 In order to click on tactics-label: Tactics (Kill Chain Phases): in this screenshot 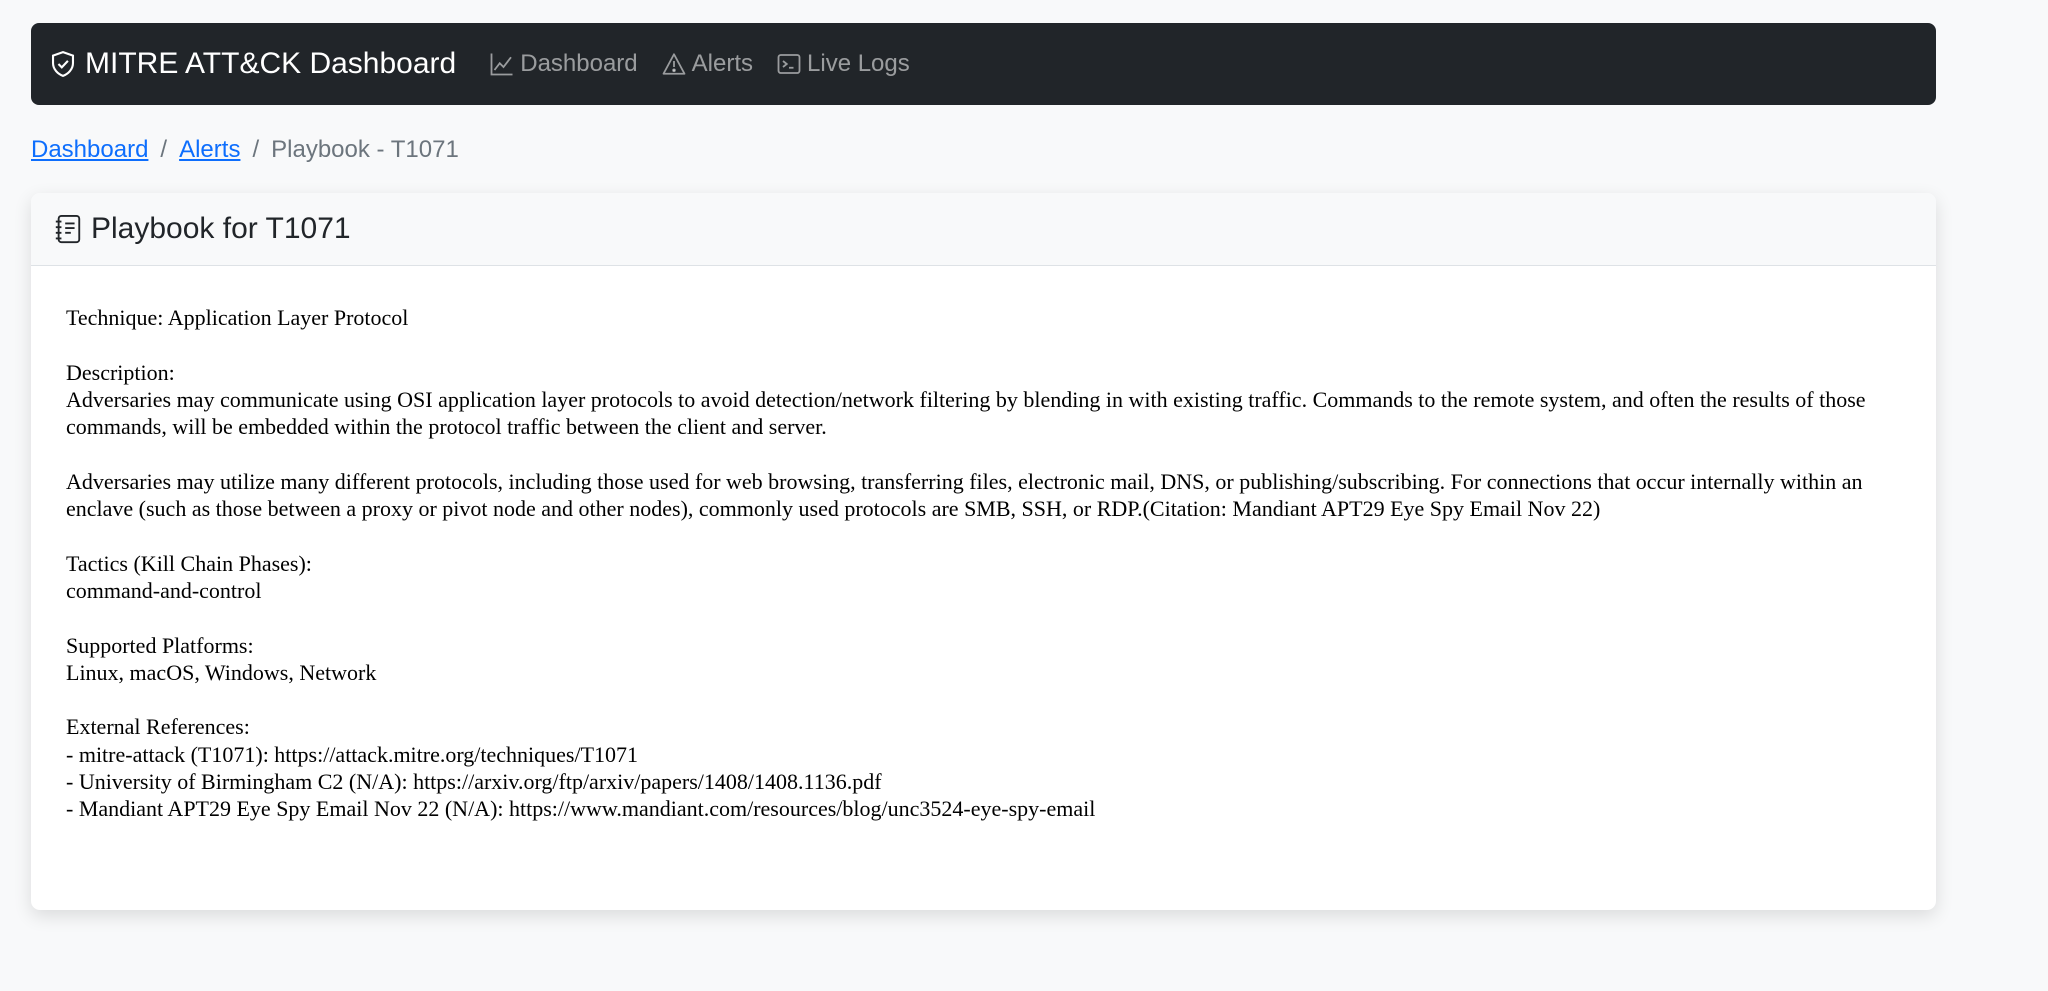, I will do `click(189, 563)`.